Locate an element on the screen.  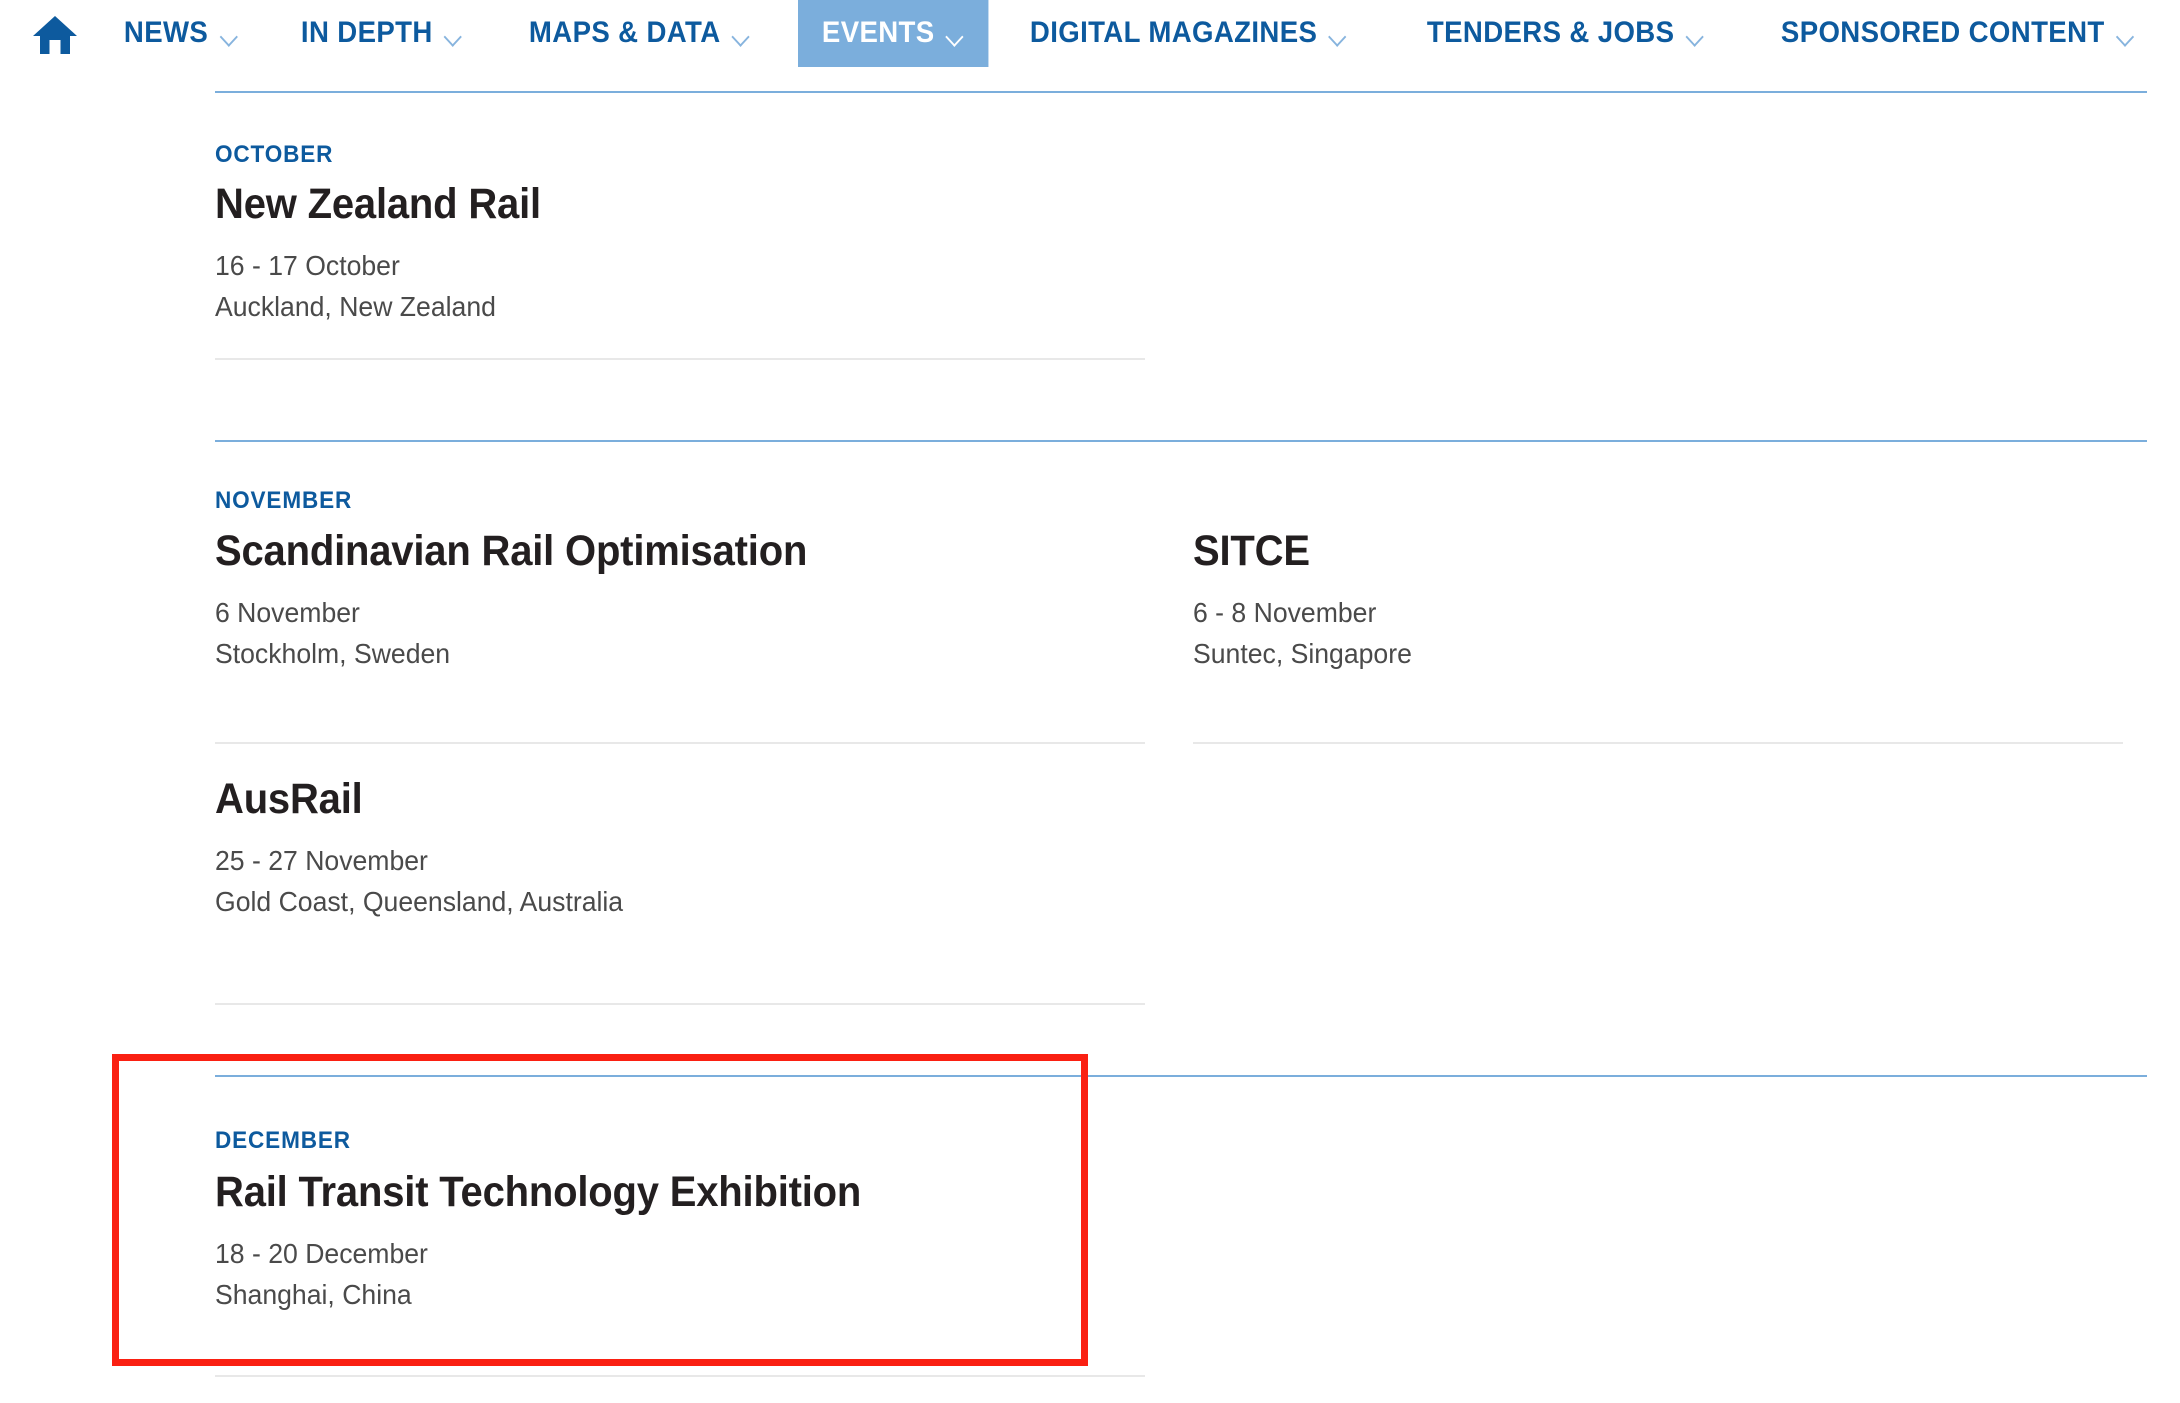
event-location: Gold Coast, Queensland, Australia is located at coordinates (419, 902).